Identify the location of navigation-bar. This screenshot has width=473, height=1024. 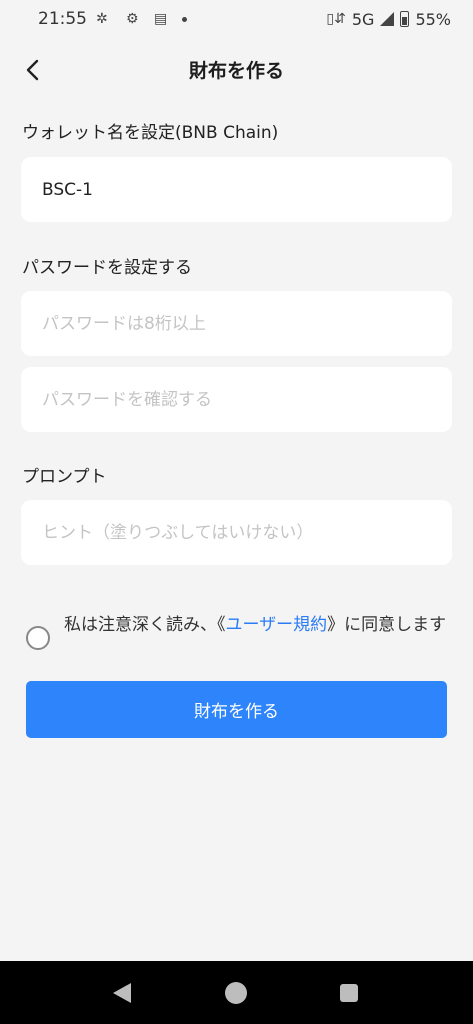
(236, 992).